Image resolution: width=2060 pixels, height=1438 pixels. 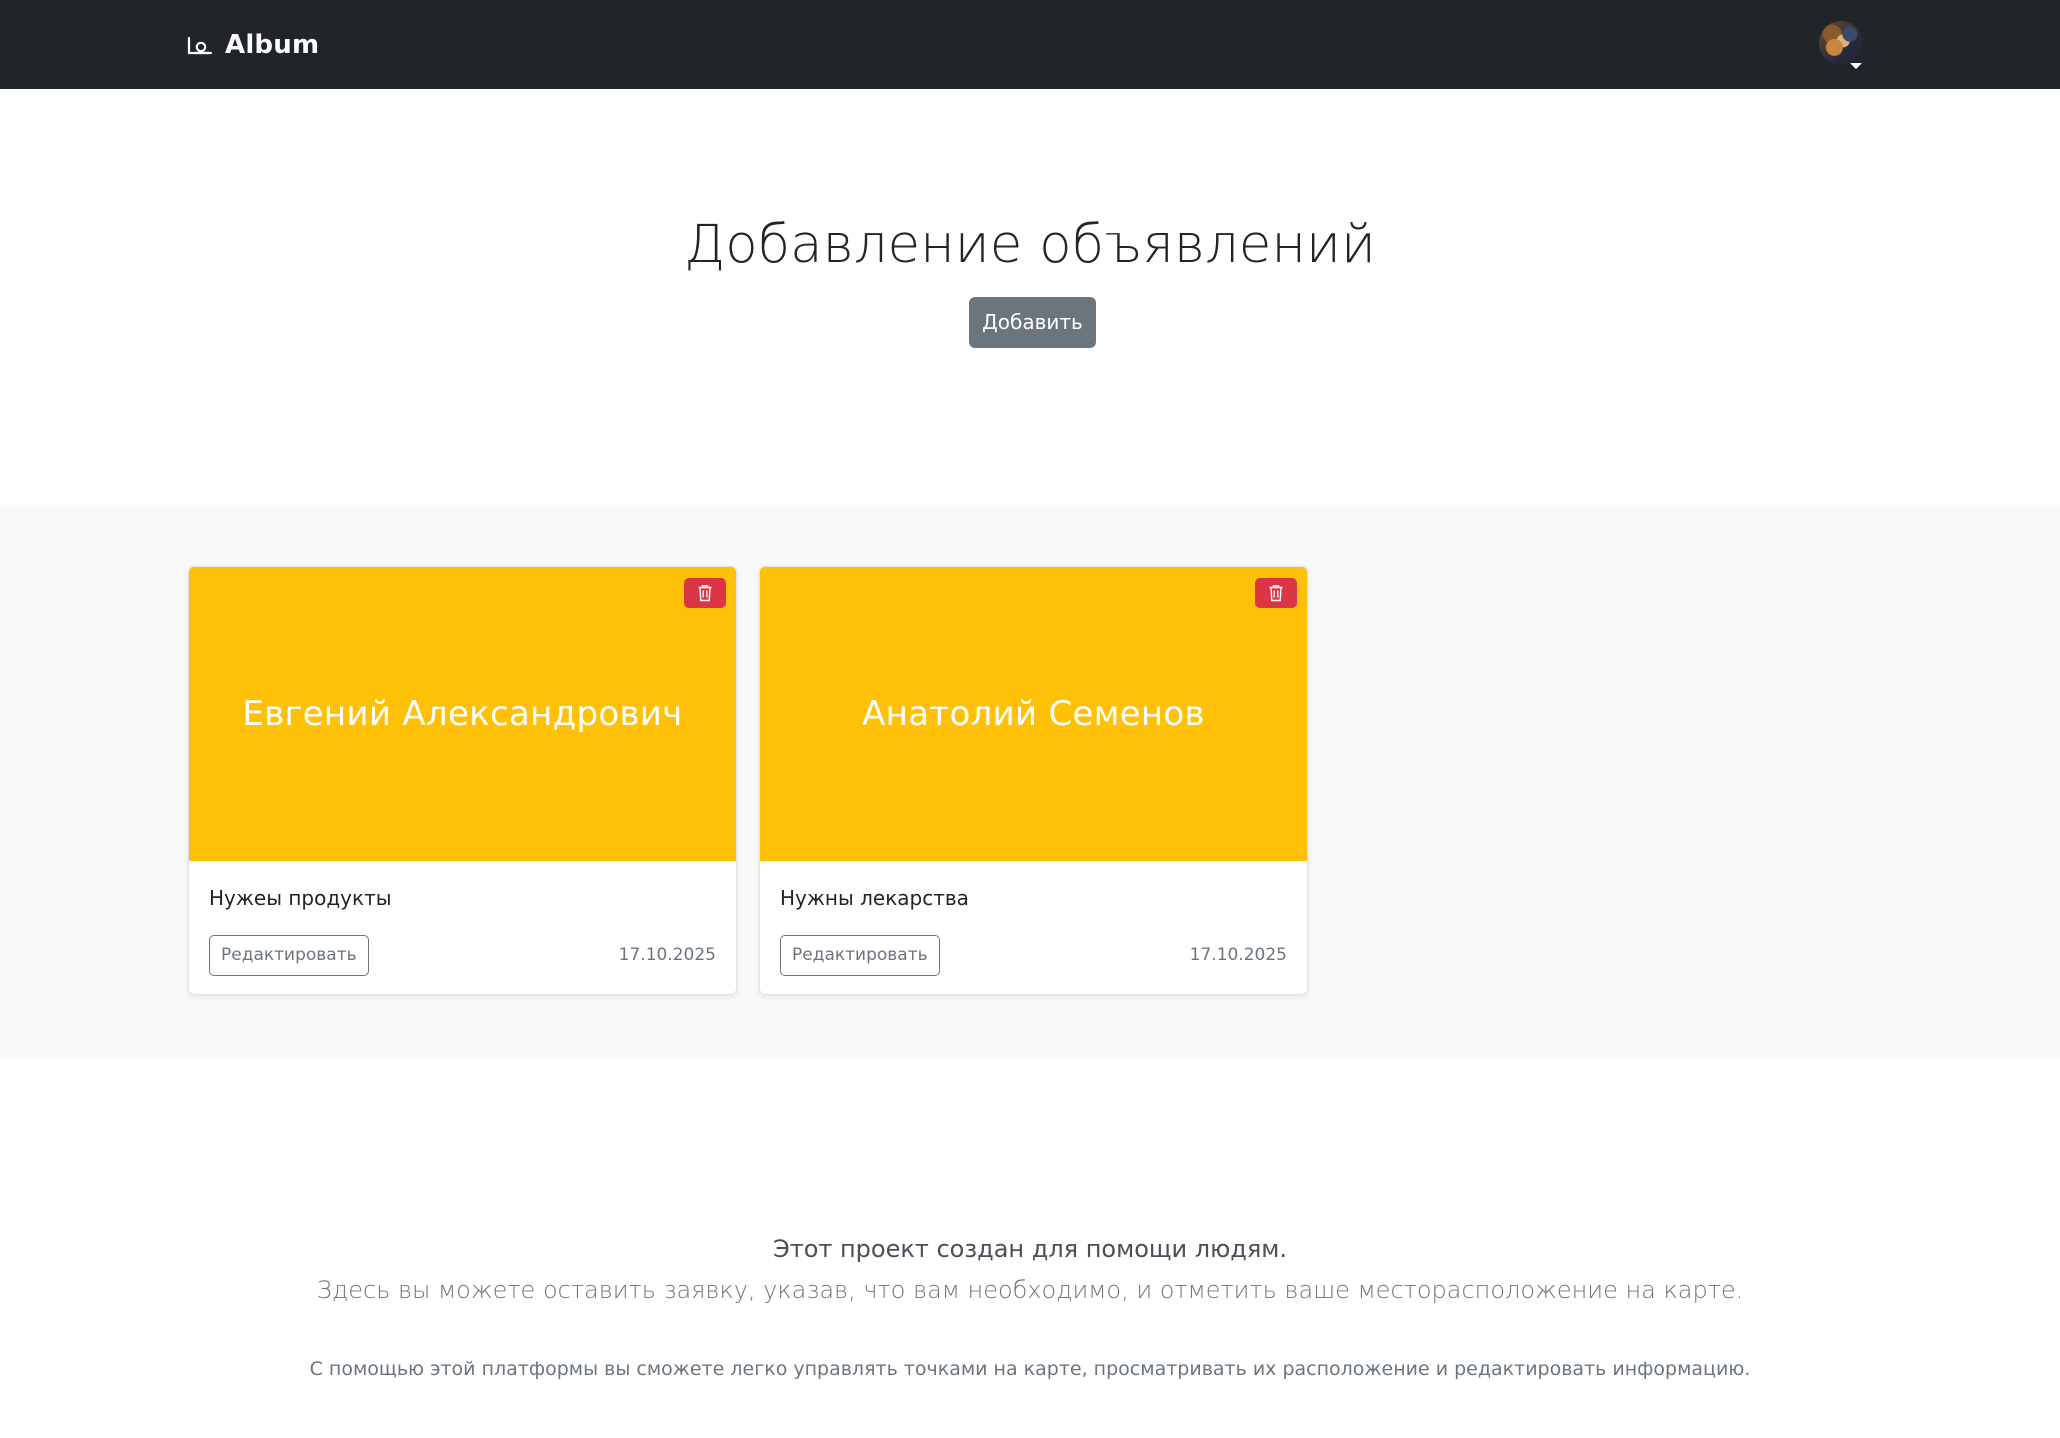 I want to click on add-button: Добавить, so click(x=1032, y=322).